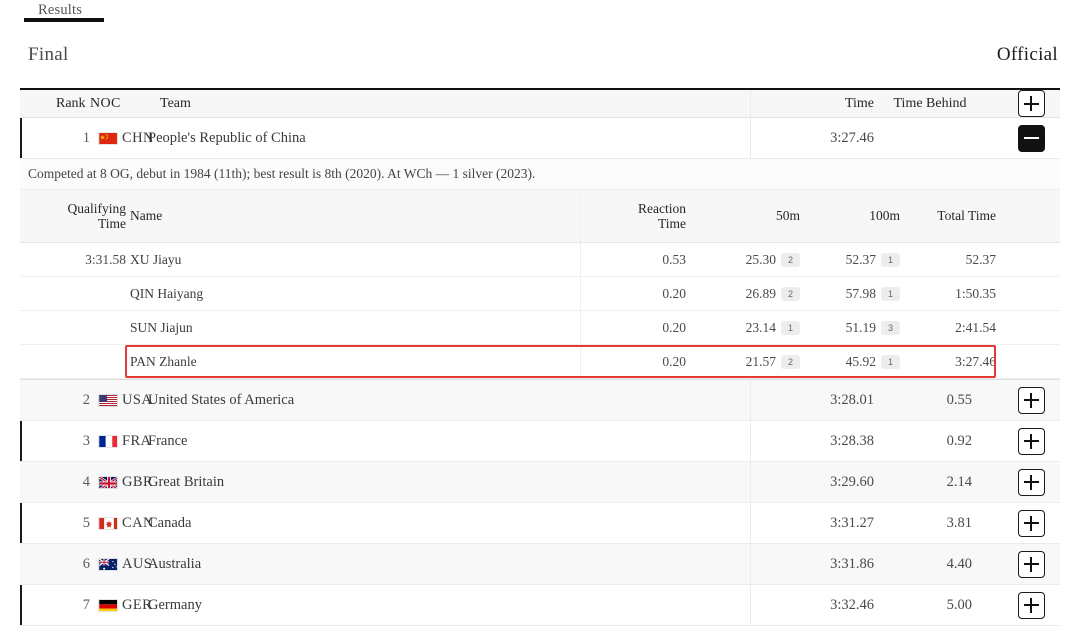 The image size is (1080, 630). I want to click on row-team: Australia, so click(175, 563).